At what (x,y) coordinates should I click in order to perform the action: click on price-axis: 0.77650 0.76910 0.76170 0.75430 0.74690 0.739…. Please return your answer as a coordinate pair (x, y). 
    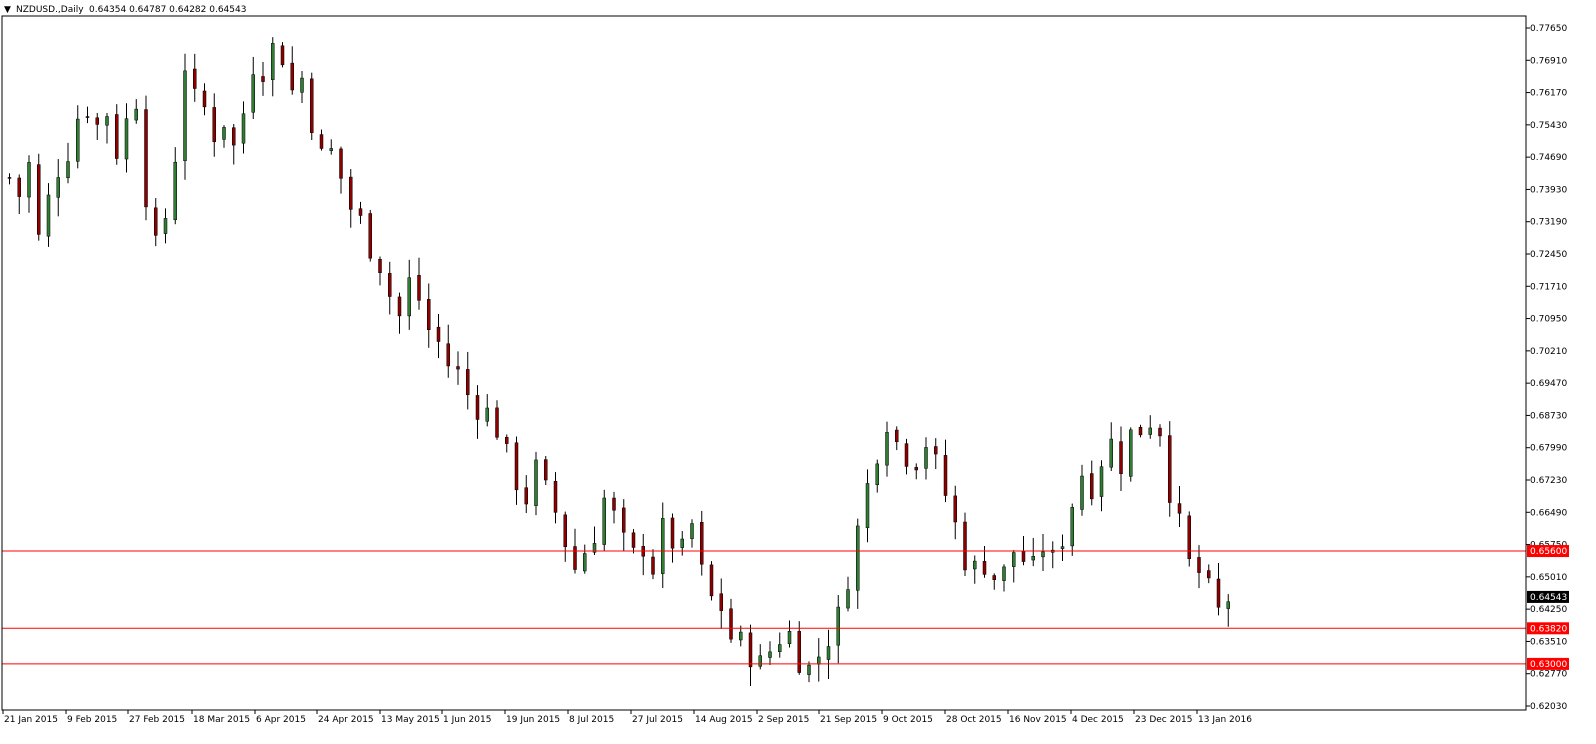
    Looking at the image, I should click on (1546, 368).